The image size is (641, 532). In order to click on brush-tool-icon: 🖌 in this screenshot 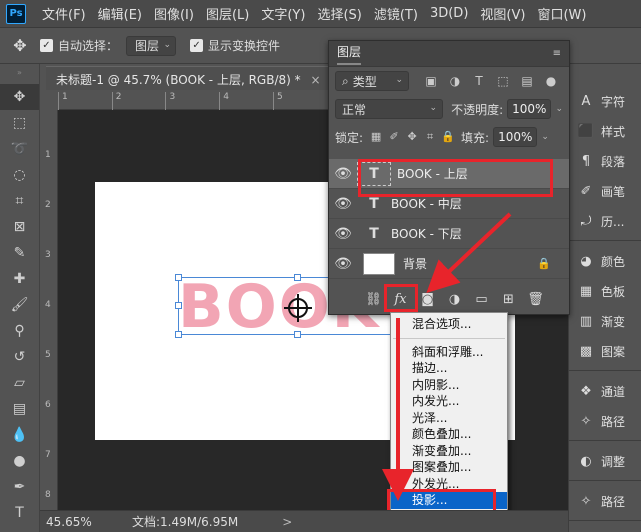, I will do `click(19, 305)`.